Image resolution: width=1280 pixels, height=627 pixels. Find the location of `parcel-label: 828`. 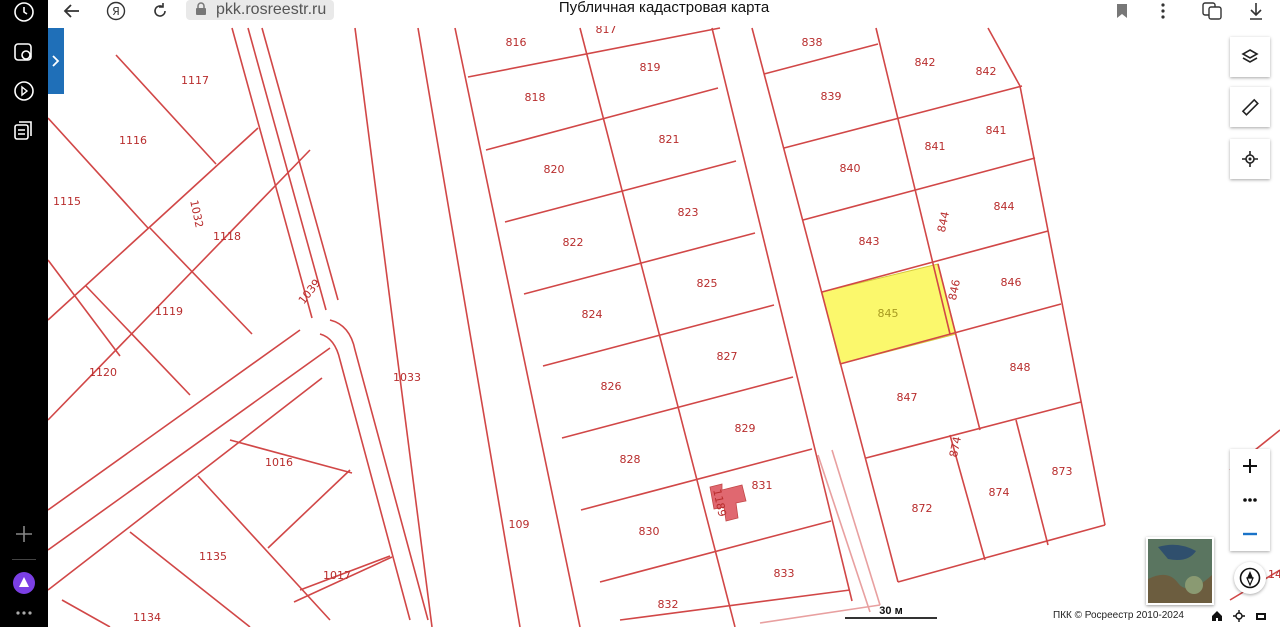

parcel-label: 828 is located at coordinates (630, 459).